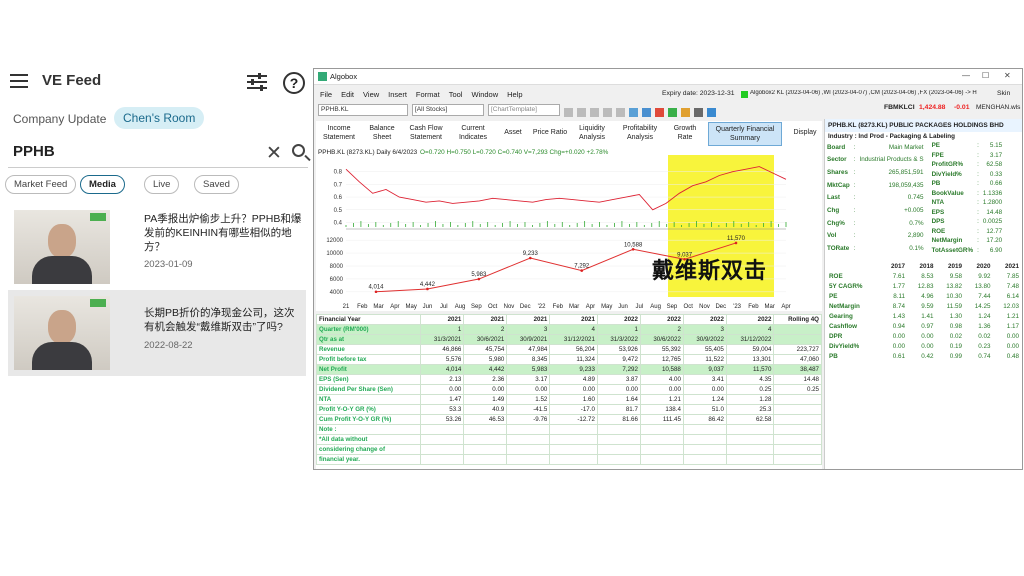 The image size is (1024, 576). I want to click on x-tick-label: May, so click(411, 307).